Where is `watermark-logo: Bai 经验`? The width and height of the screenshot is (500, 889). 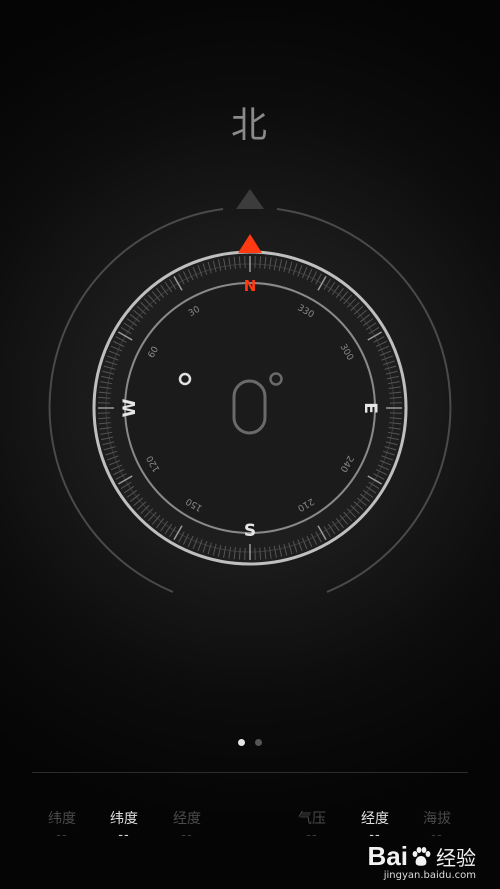
watermark-logo: Bai 经验 is located at coordinates (422, 856).